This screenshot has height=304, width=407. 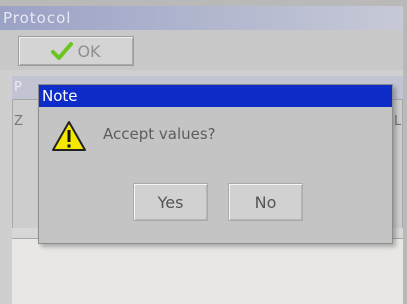 What do you see at coordinates (69, 136) in the screenshot?
I see `warning-icon` at bounding box center [69, 136].